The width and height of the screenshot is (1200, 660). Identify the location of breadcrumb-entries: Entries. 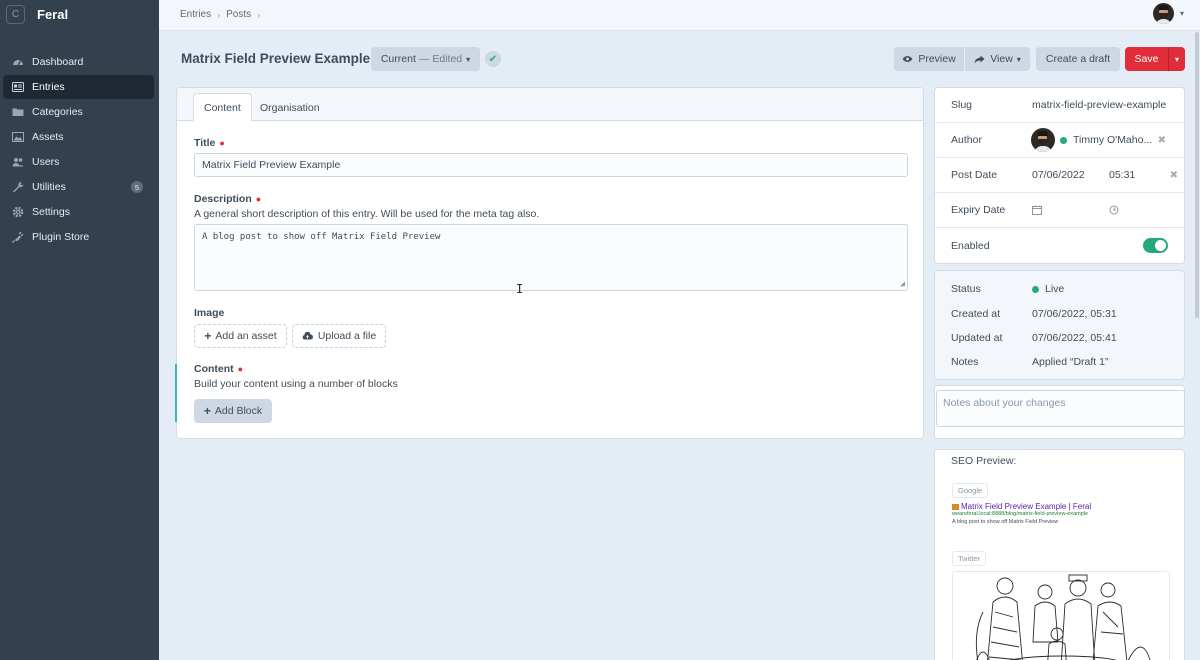
(195, 14).